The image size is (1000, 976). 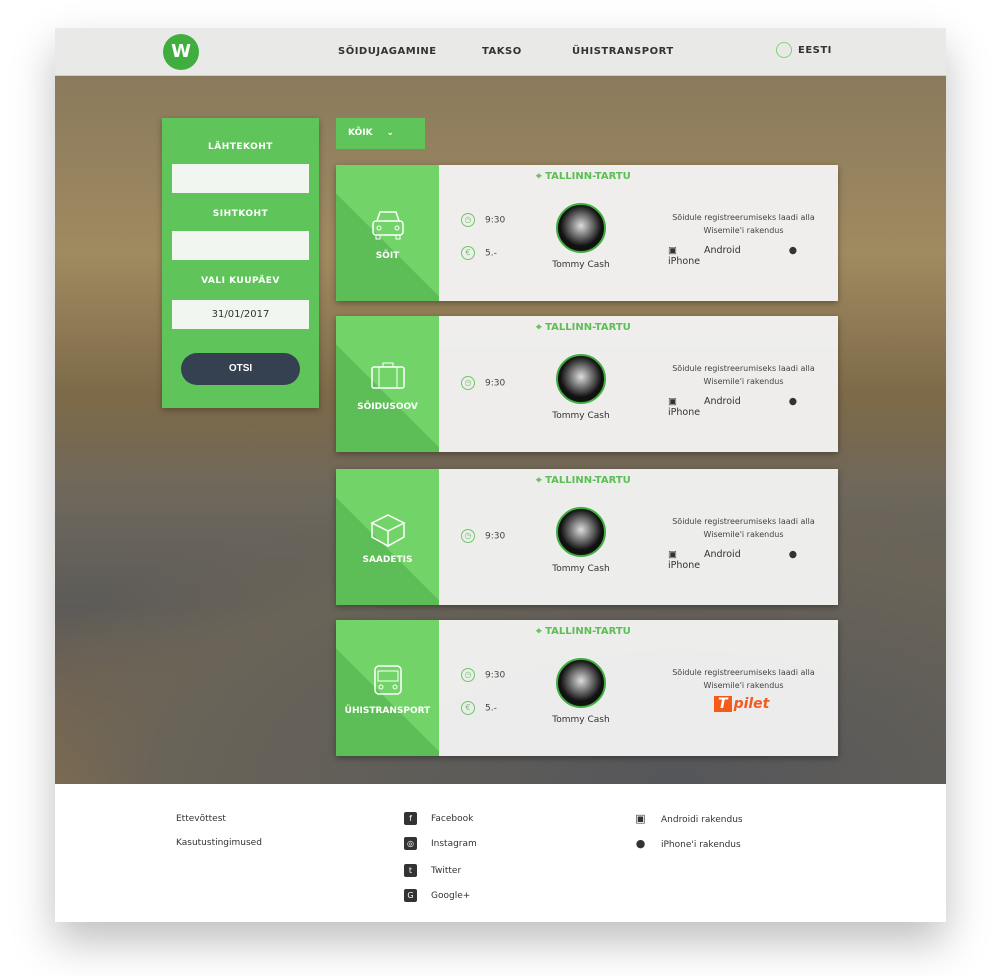 I want to click on footer-android-app: ▣ Androidi rakendus, so click(x=688, y=818).